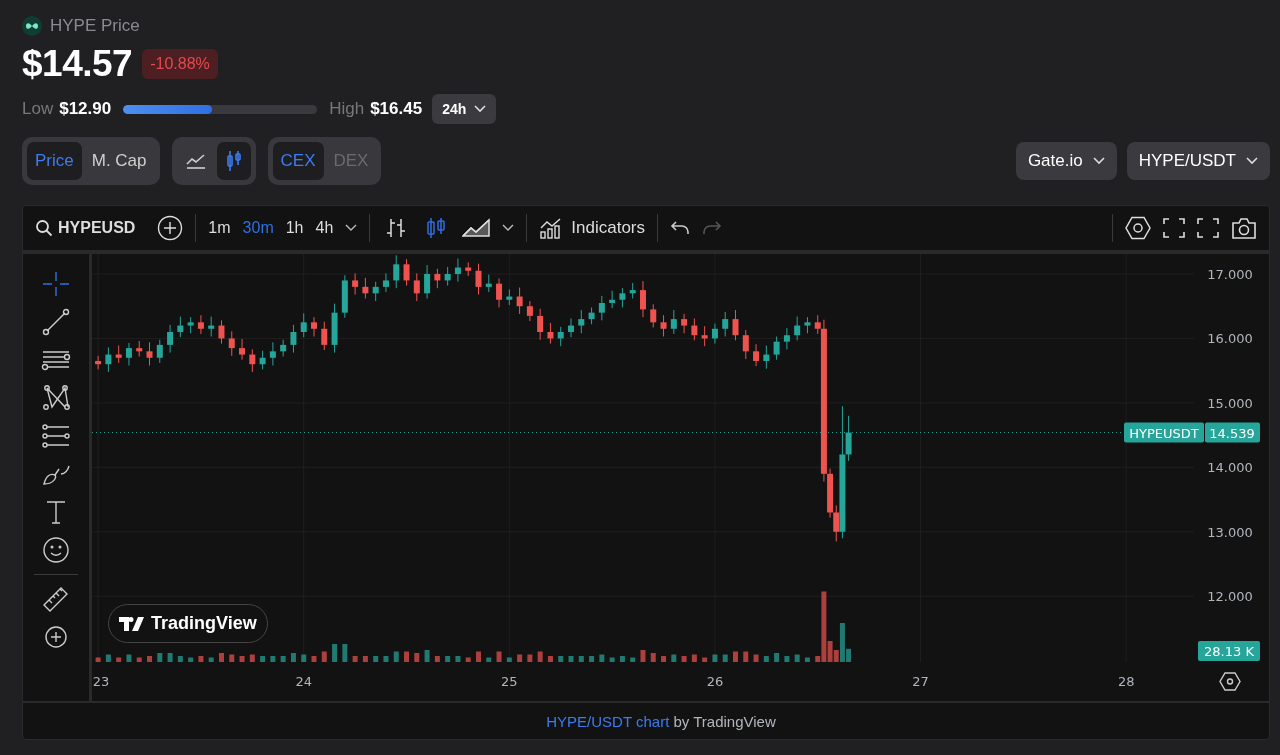  I want to click on price-value-tag: 14.539, so click(1232, 432).